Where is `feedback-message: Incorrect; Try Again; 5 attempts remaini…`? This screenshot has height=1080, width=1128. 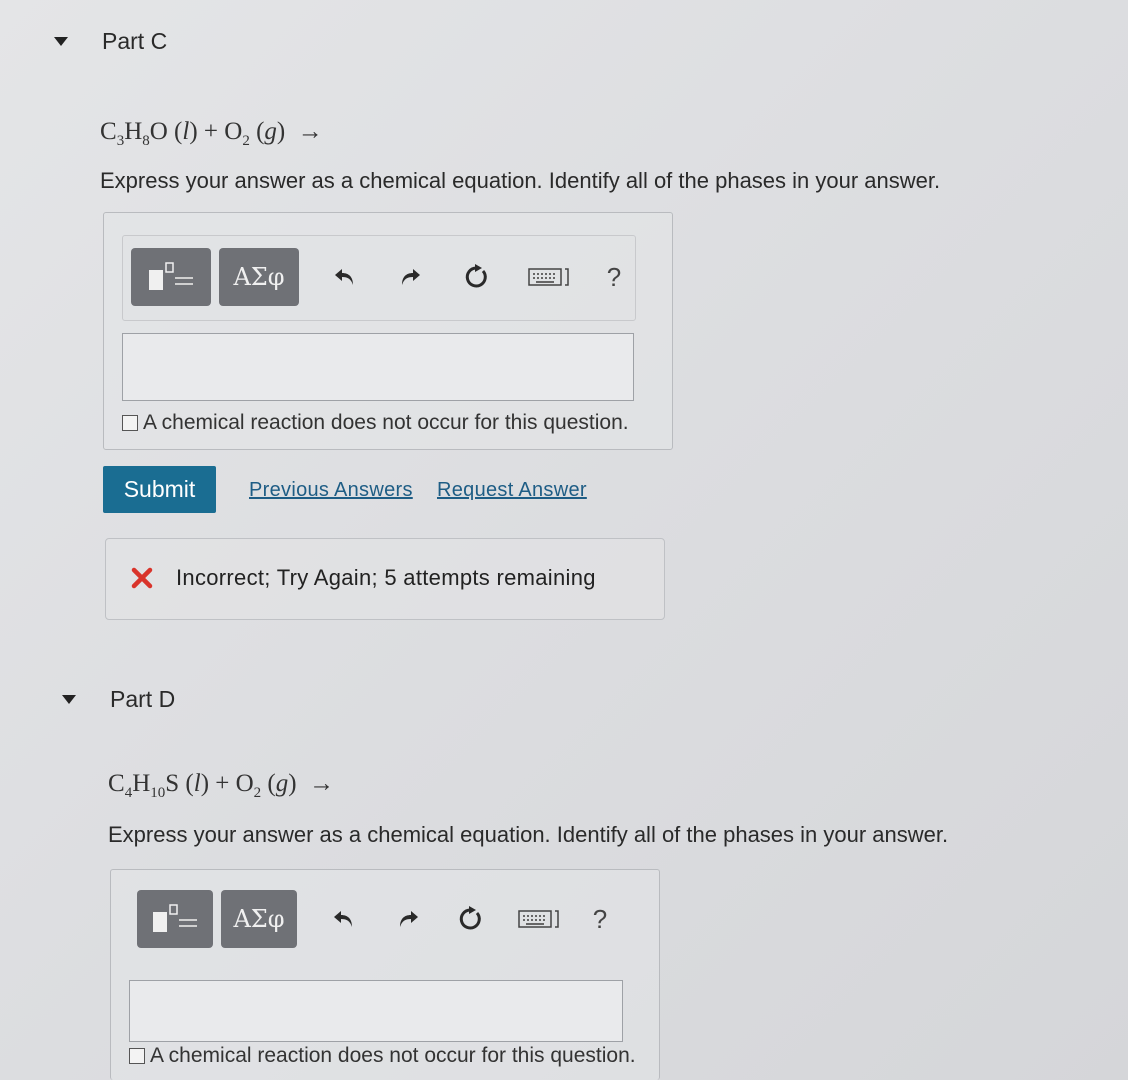
feedback-message: Incorrect; Try Again; 5 attempts remaini… is located at coordinates (386, 577).